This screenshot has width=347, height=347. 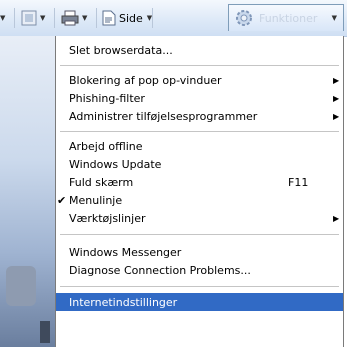 I want to click on shortcut-label: F11, so click(x=298, y=182).